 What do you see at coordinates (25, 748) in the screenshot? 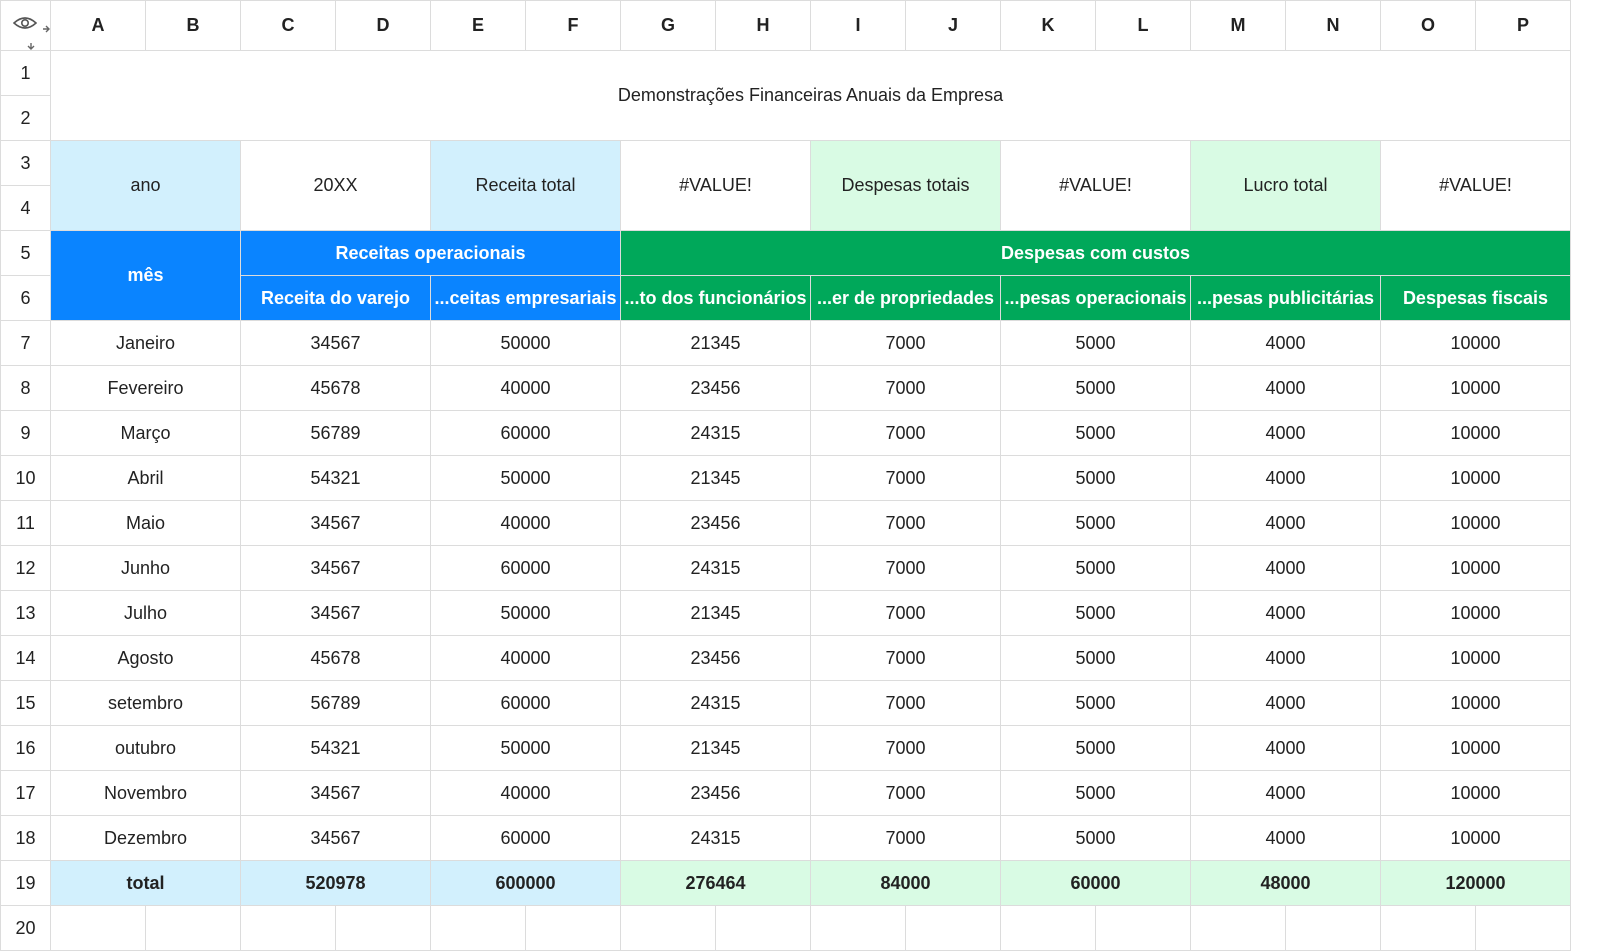
I see `row-header: 16` at bounding box center [25, 748].